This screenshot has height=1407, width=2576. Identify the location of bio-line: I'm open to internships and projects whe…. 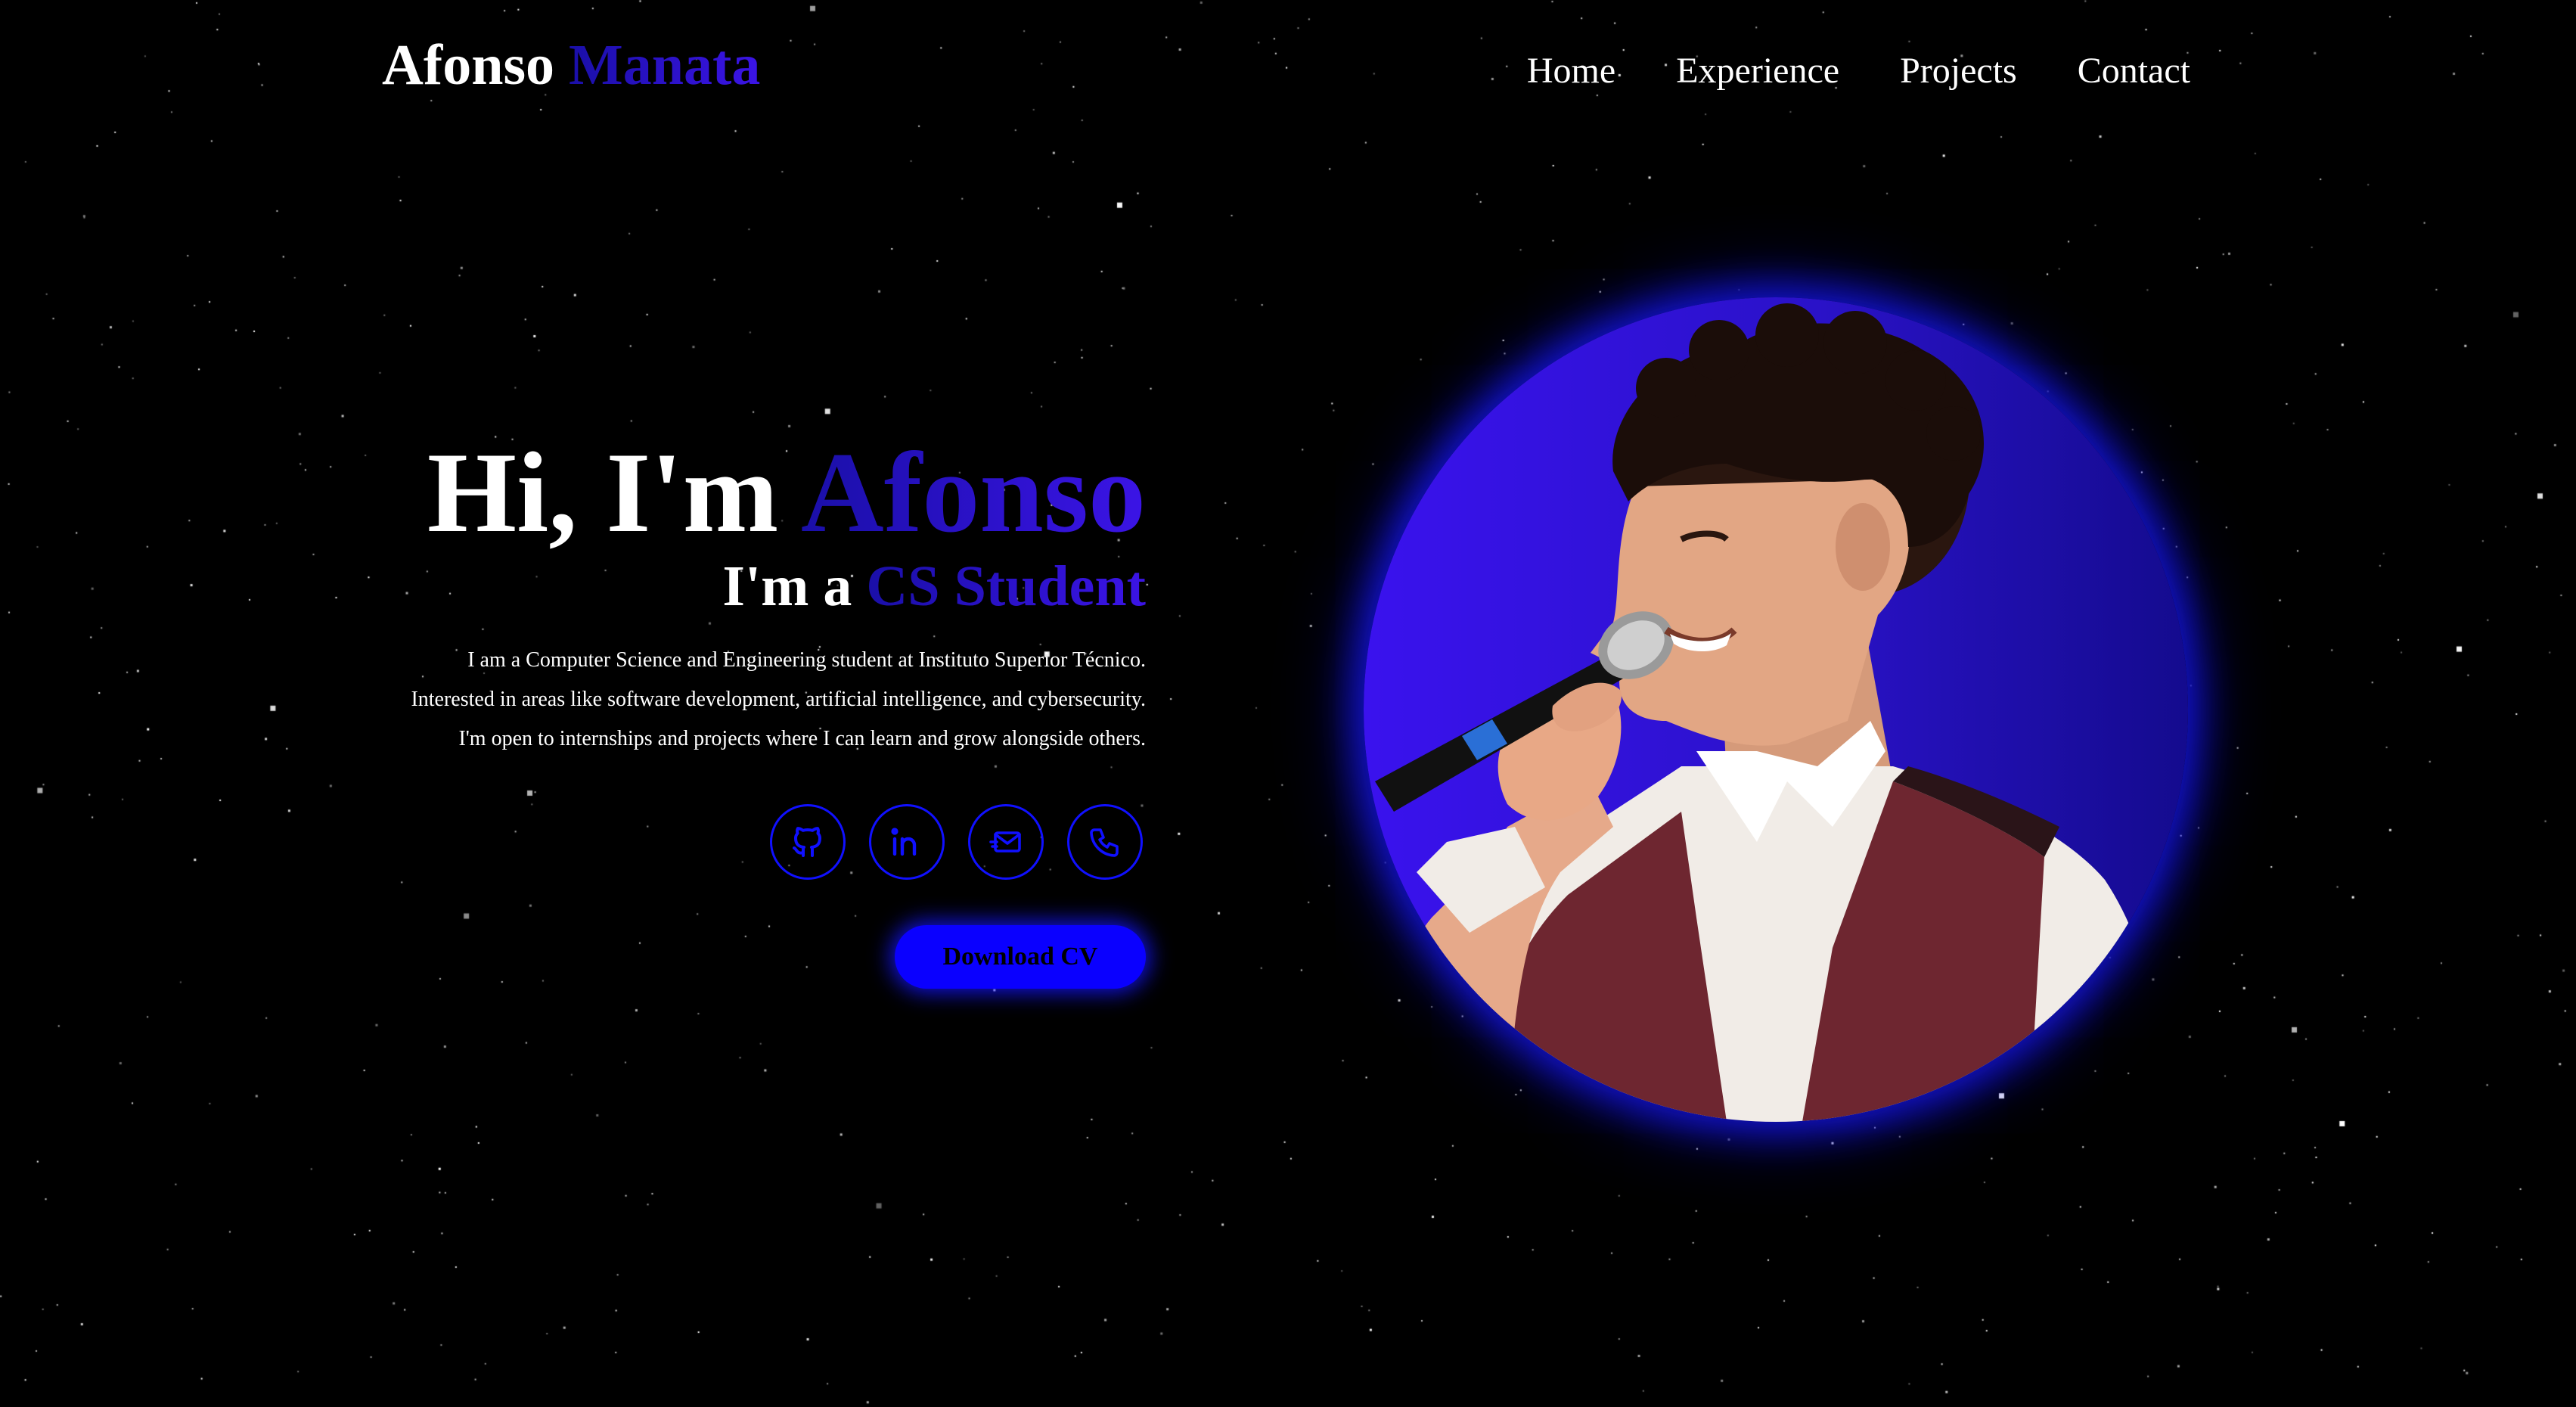
(802, 738).